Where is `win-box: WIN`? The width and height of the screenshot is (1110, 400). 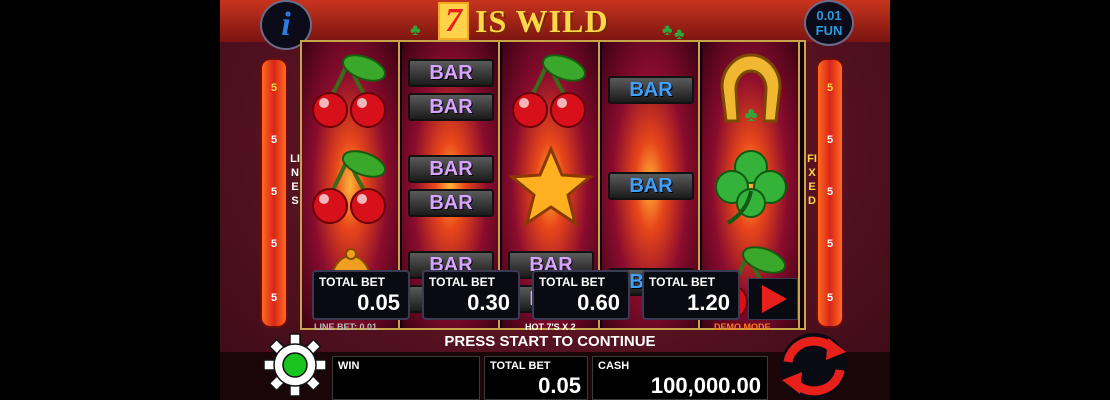
win-box: WIN is located at coordinates (406, 378).